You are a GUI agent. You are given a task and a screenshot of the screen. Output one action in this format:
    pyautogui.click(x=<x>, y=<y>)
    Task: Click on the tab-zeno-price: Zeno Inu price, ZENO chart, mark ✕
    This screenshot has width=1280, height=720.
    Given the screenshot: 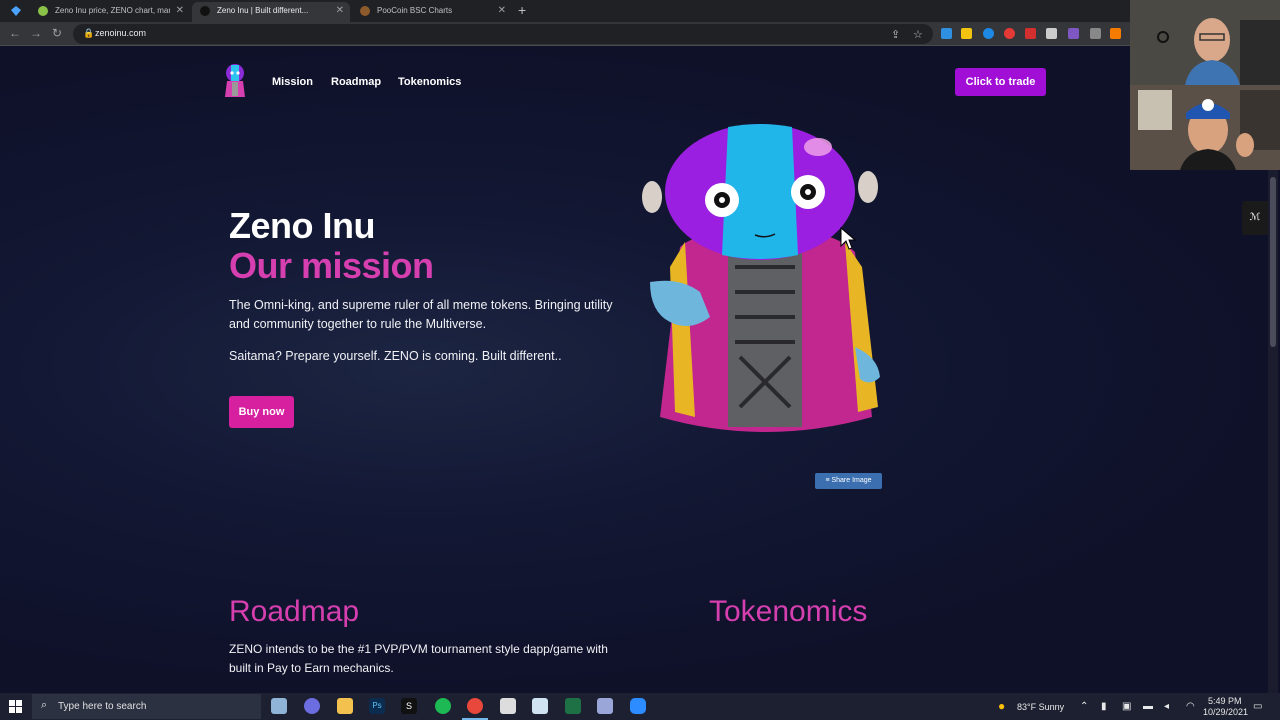 What is the action you would take?
    pyautogui.click(x=110, y=12)
    